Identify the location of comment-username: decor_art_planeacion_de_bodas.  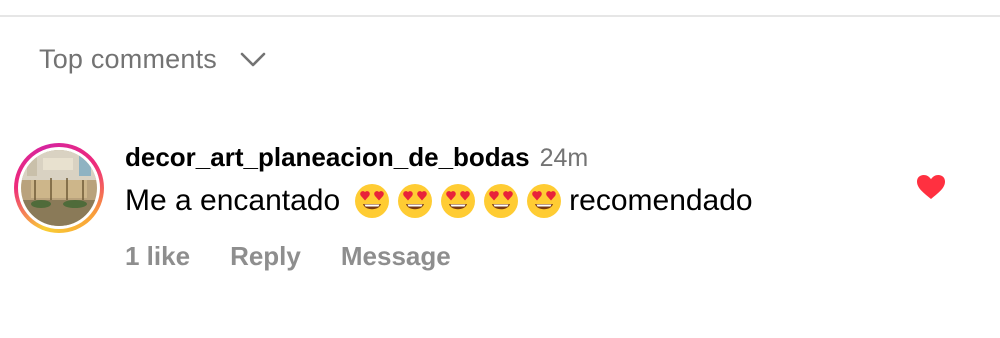
(327, 157).